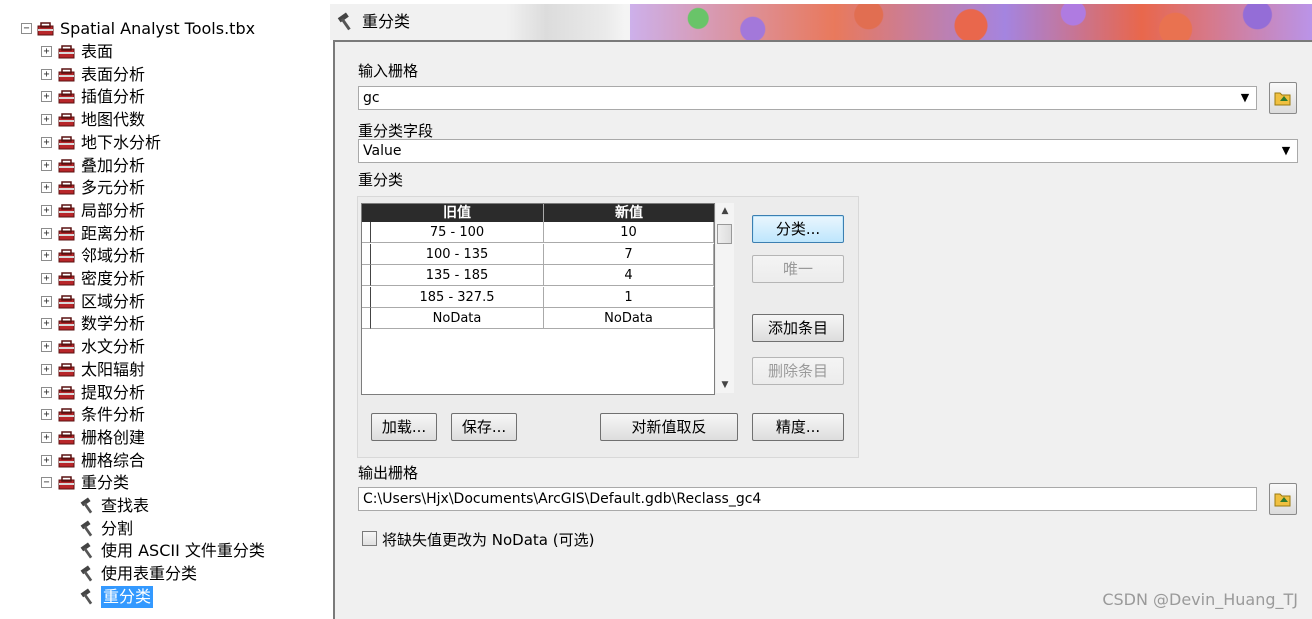 This screenshot has height=619, width=1312. Describe the element at coordinates (669, 427) in the screenshot. I see `reverse-new-values-button: 对新值取反` at that location.